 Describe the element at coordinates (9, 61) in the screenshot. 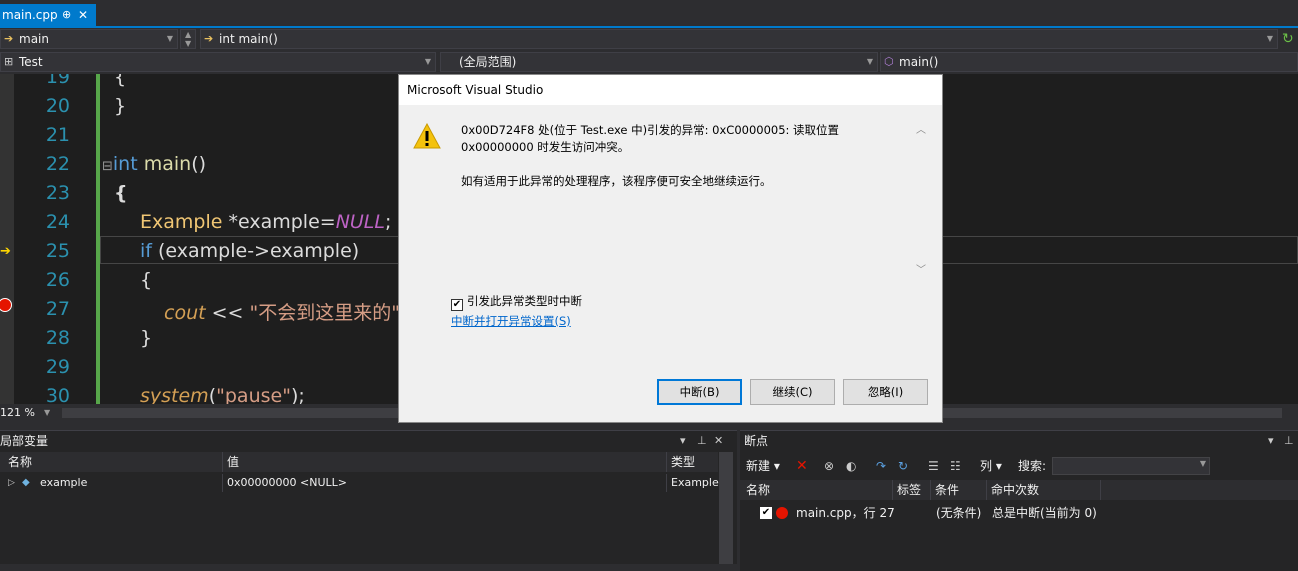

I see `project-icon: ⊞` at that location.